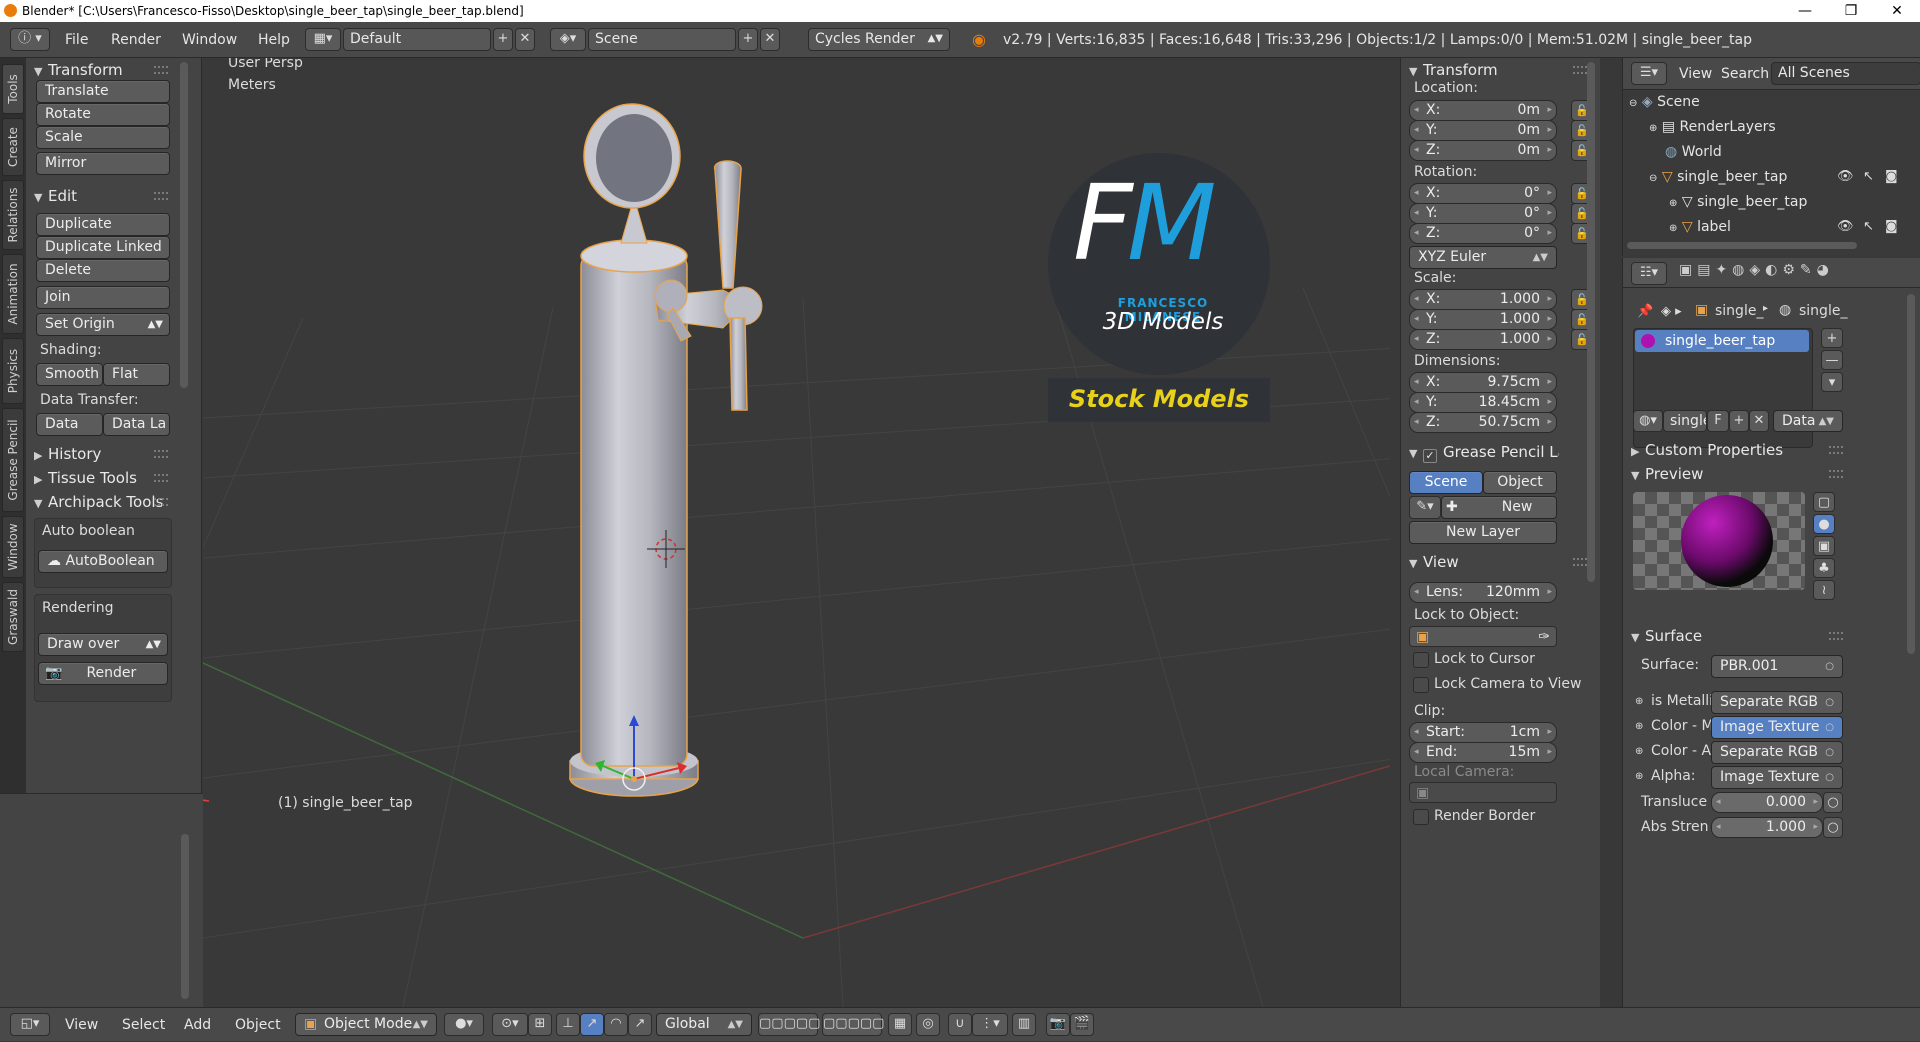 The image size is (1920, 1042). Describe the element at coordinates (1483, 592) in the screenshot. I see `lens-field: Lens:120mm` at that location.